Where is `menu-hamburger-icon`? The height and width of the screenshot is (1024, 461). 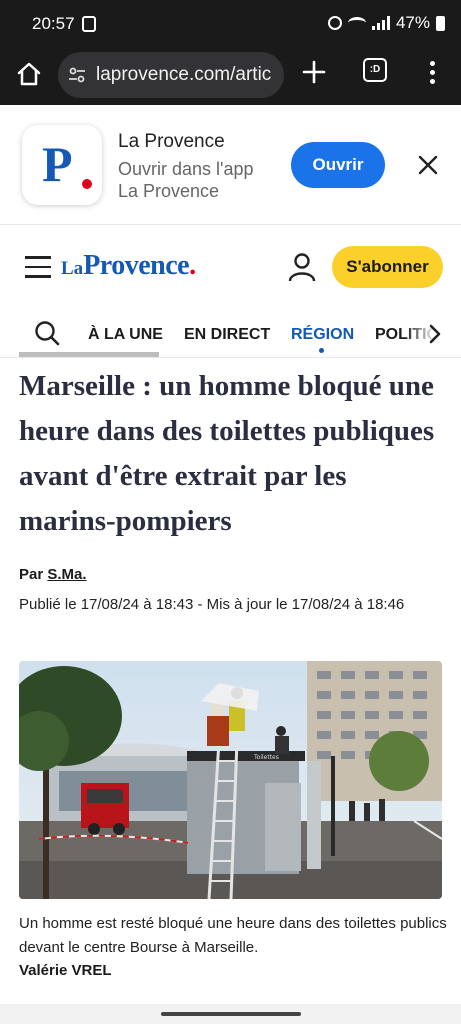 menu-hamburger-icon is located at coordinates (38, 267).